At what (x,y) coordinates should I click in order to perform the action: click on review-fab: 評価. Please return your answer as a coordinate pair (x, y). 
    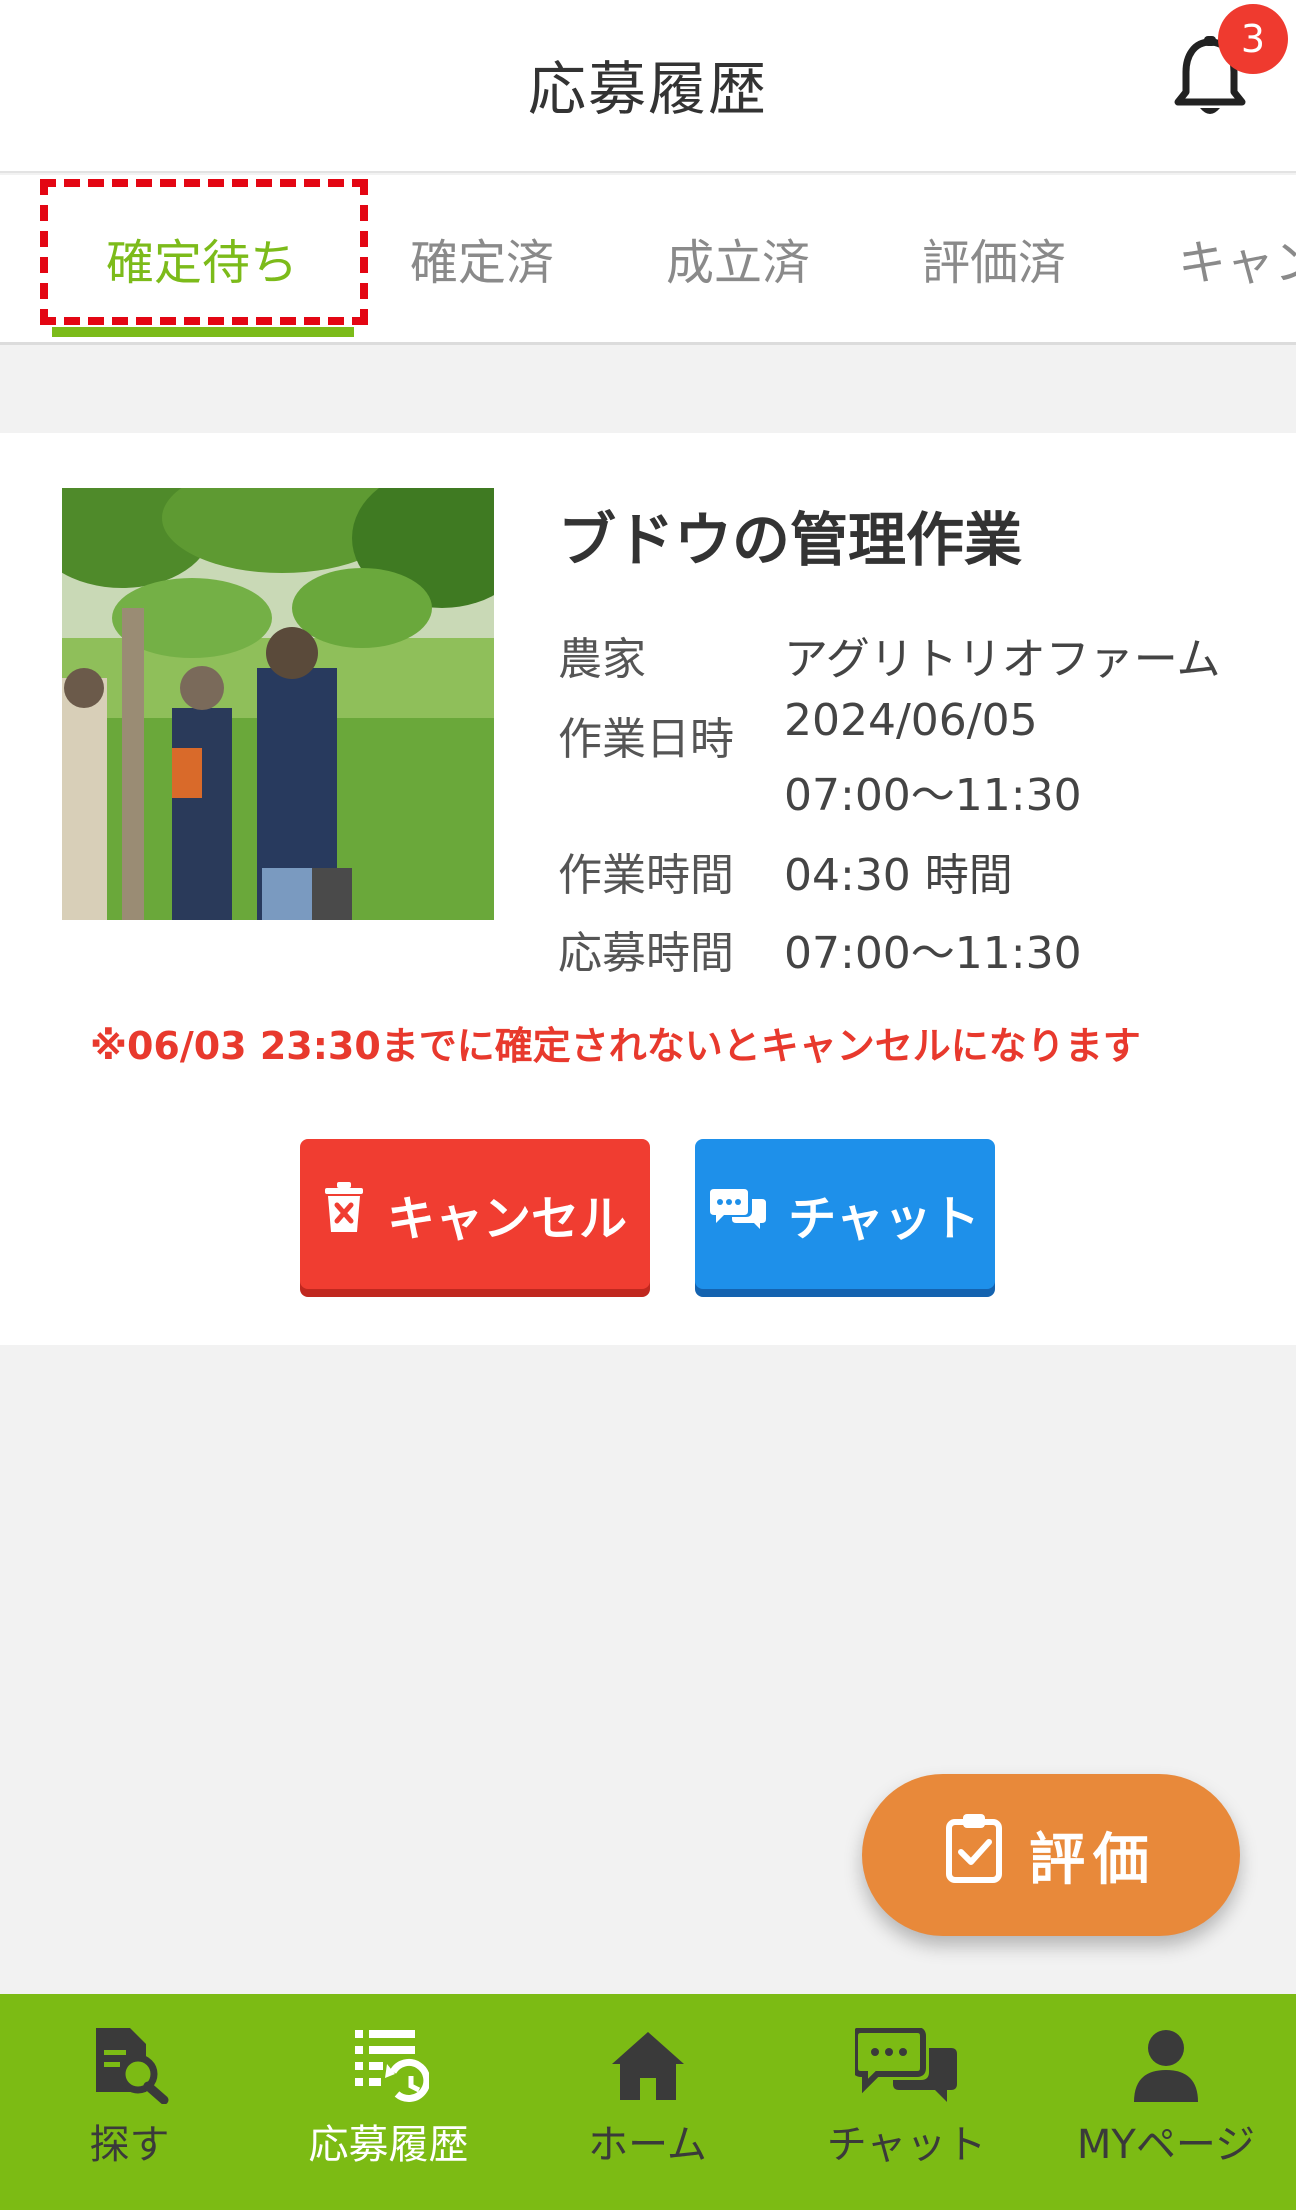
    Looking at the image, I should click on (1051, 1855).